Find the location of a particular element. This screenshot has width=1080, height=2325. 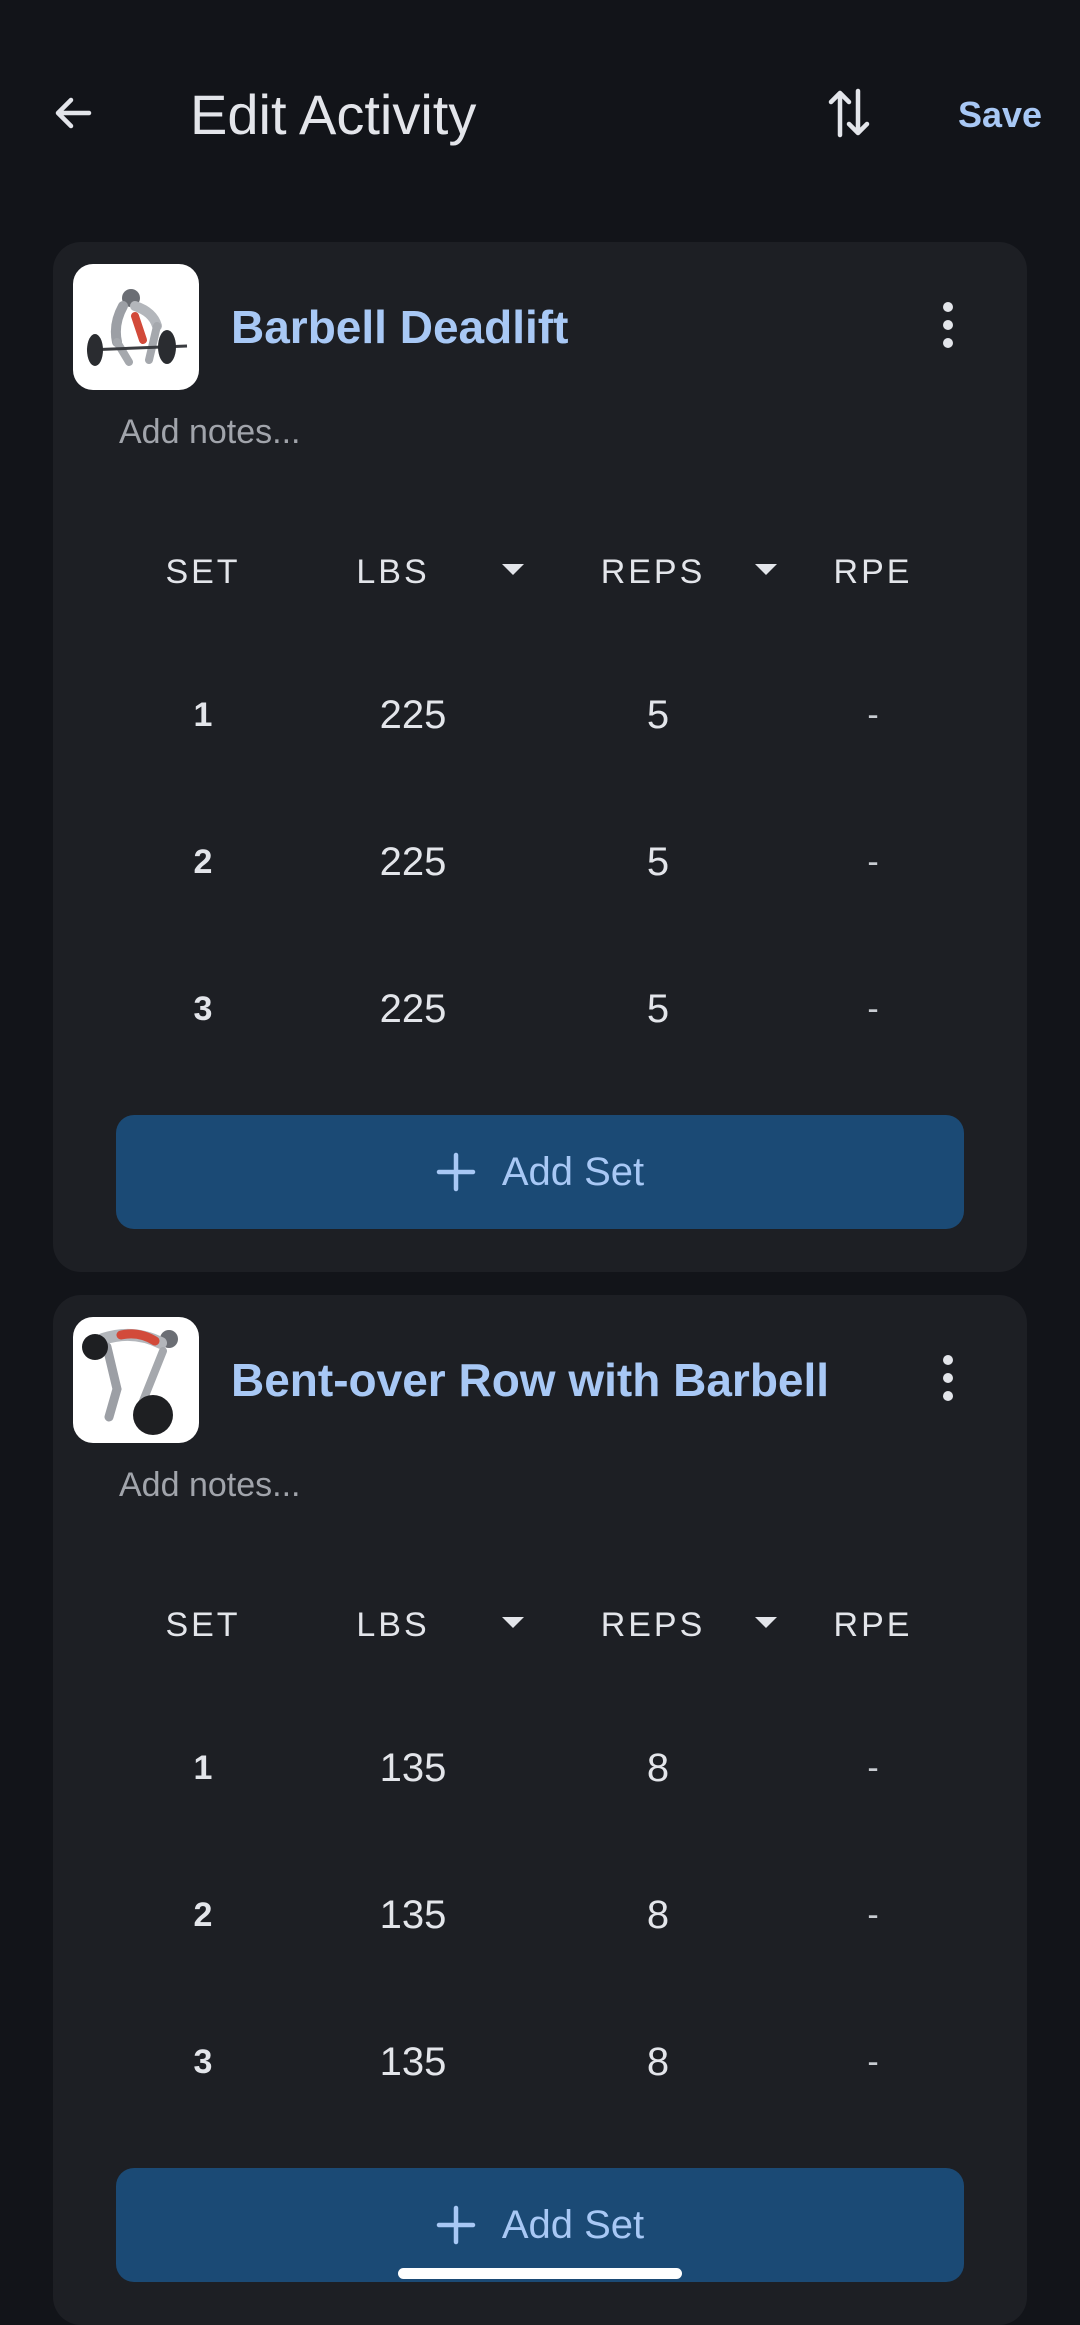

top-app-bar: Edit Activity Save is located at coordinates (540, 115).